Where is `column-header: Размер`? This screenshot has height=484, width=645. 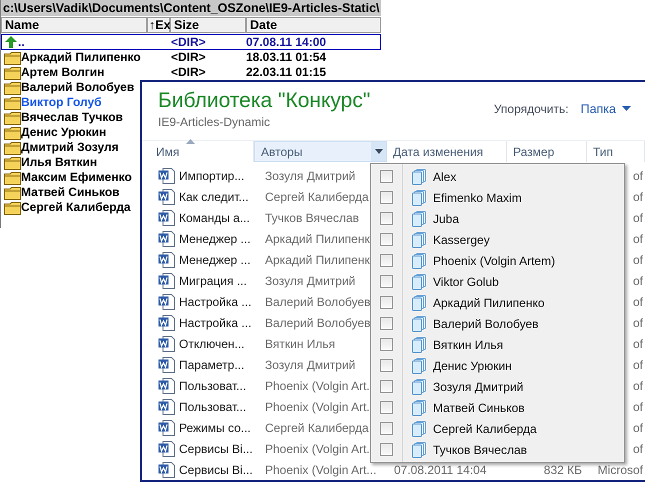 column-header: Размер is located at coordinates (547, 151).